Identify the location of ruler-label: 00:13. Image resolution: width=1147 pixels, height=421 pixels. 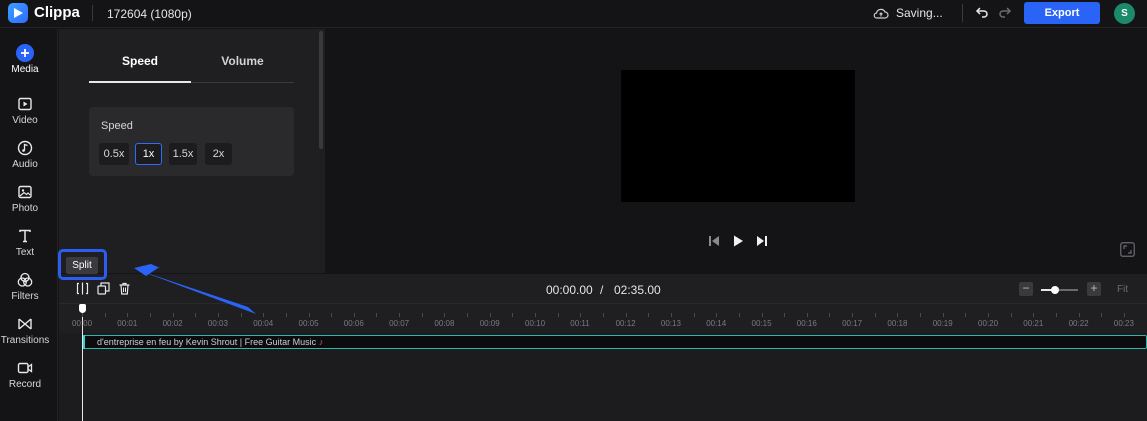
(670, 323).